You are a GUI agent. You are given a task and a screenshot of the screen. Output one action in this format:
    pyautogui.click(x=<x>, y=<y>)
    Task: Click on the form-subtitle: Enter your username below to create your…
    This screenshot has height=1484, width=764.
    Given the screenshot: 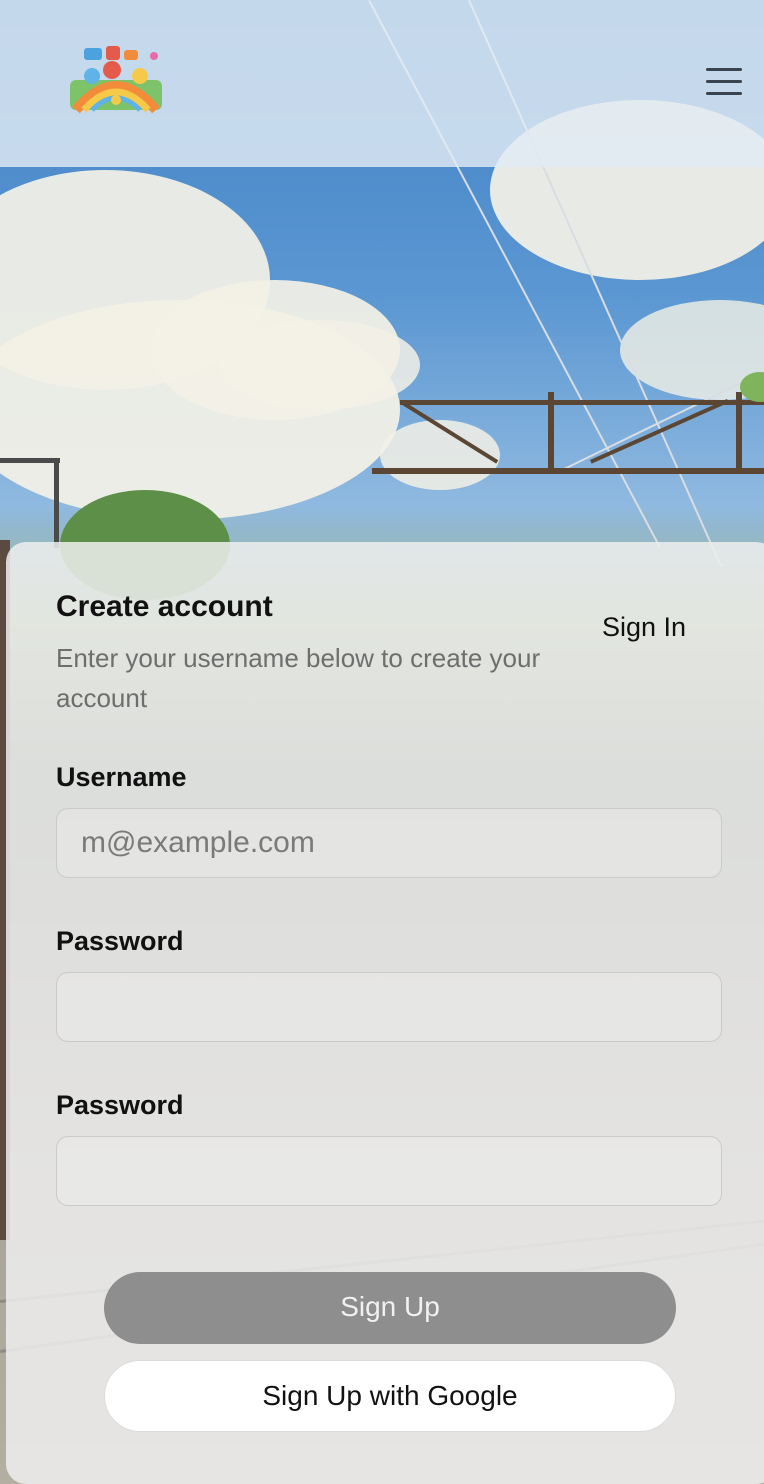 What is the action you would take?
    pyautogui.click(x=298, y=678)
    